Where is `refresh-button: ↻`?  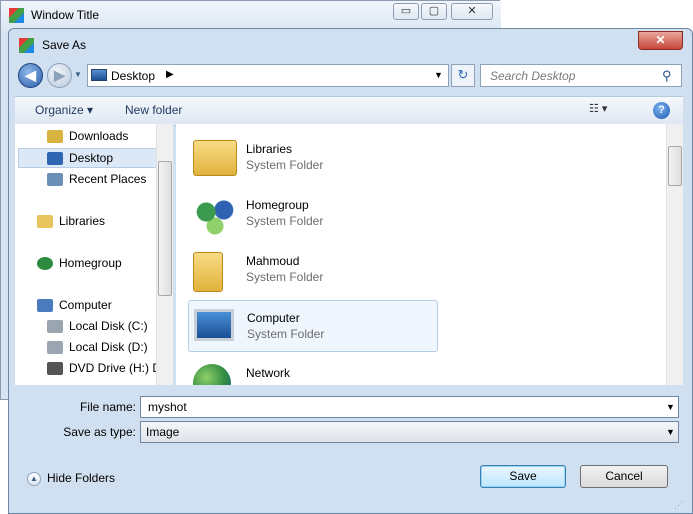
refresh-button: ↻ is located at coordinates (463, 75).